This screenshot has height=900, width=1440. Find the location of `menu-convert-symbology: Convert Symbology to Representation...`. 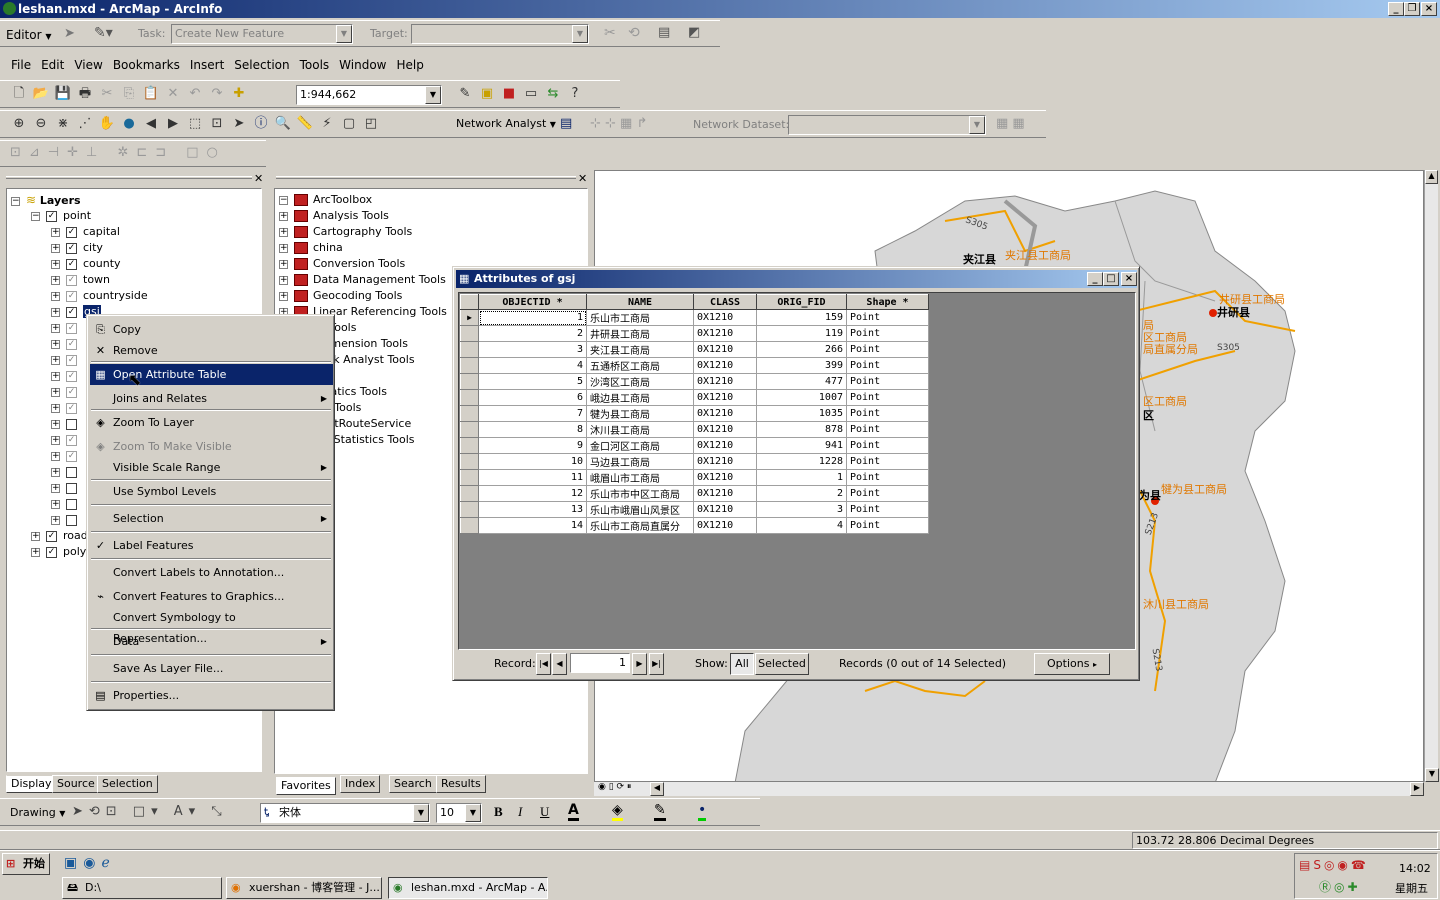

menu-convert-symbology: Convert Symbology to Representation... is located at coordinates (211, 626).